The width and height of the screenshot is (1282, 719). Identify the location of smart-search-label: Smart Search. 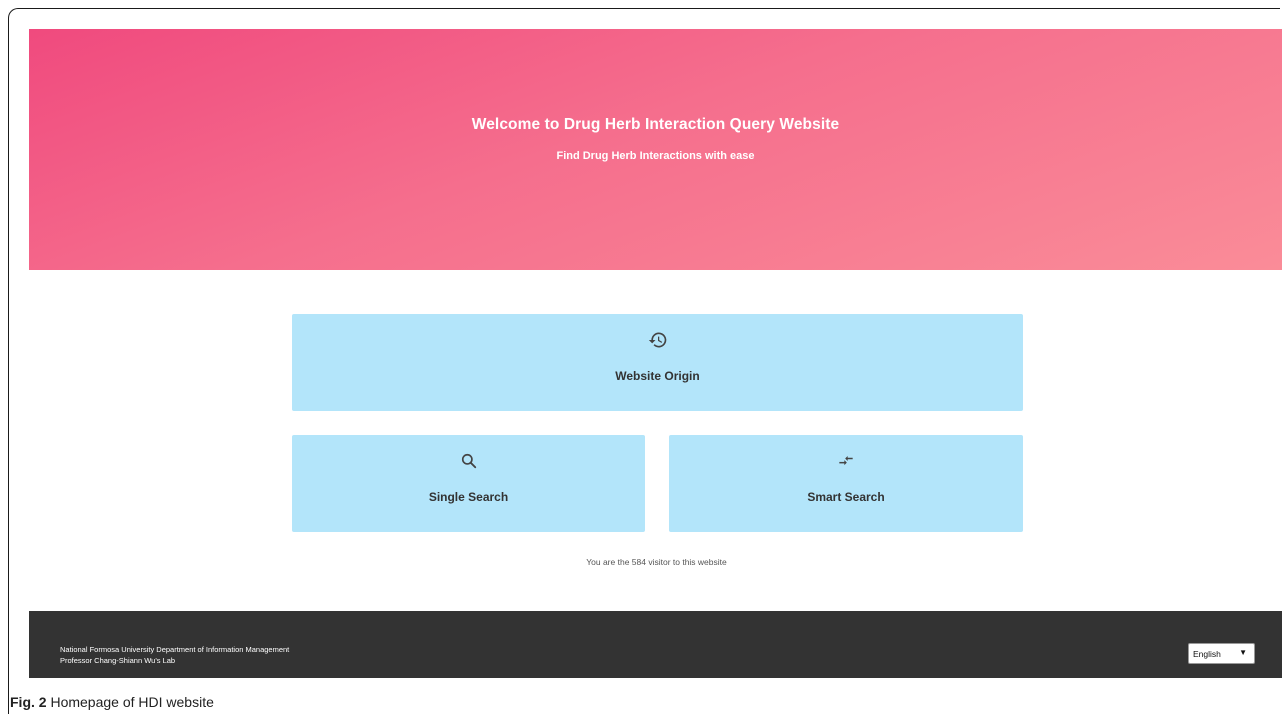
(846, 497).